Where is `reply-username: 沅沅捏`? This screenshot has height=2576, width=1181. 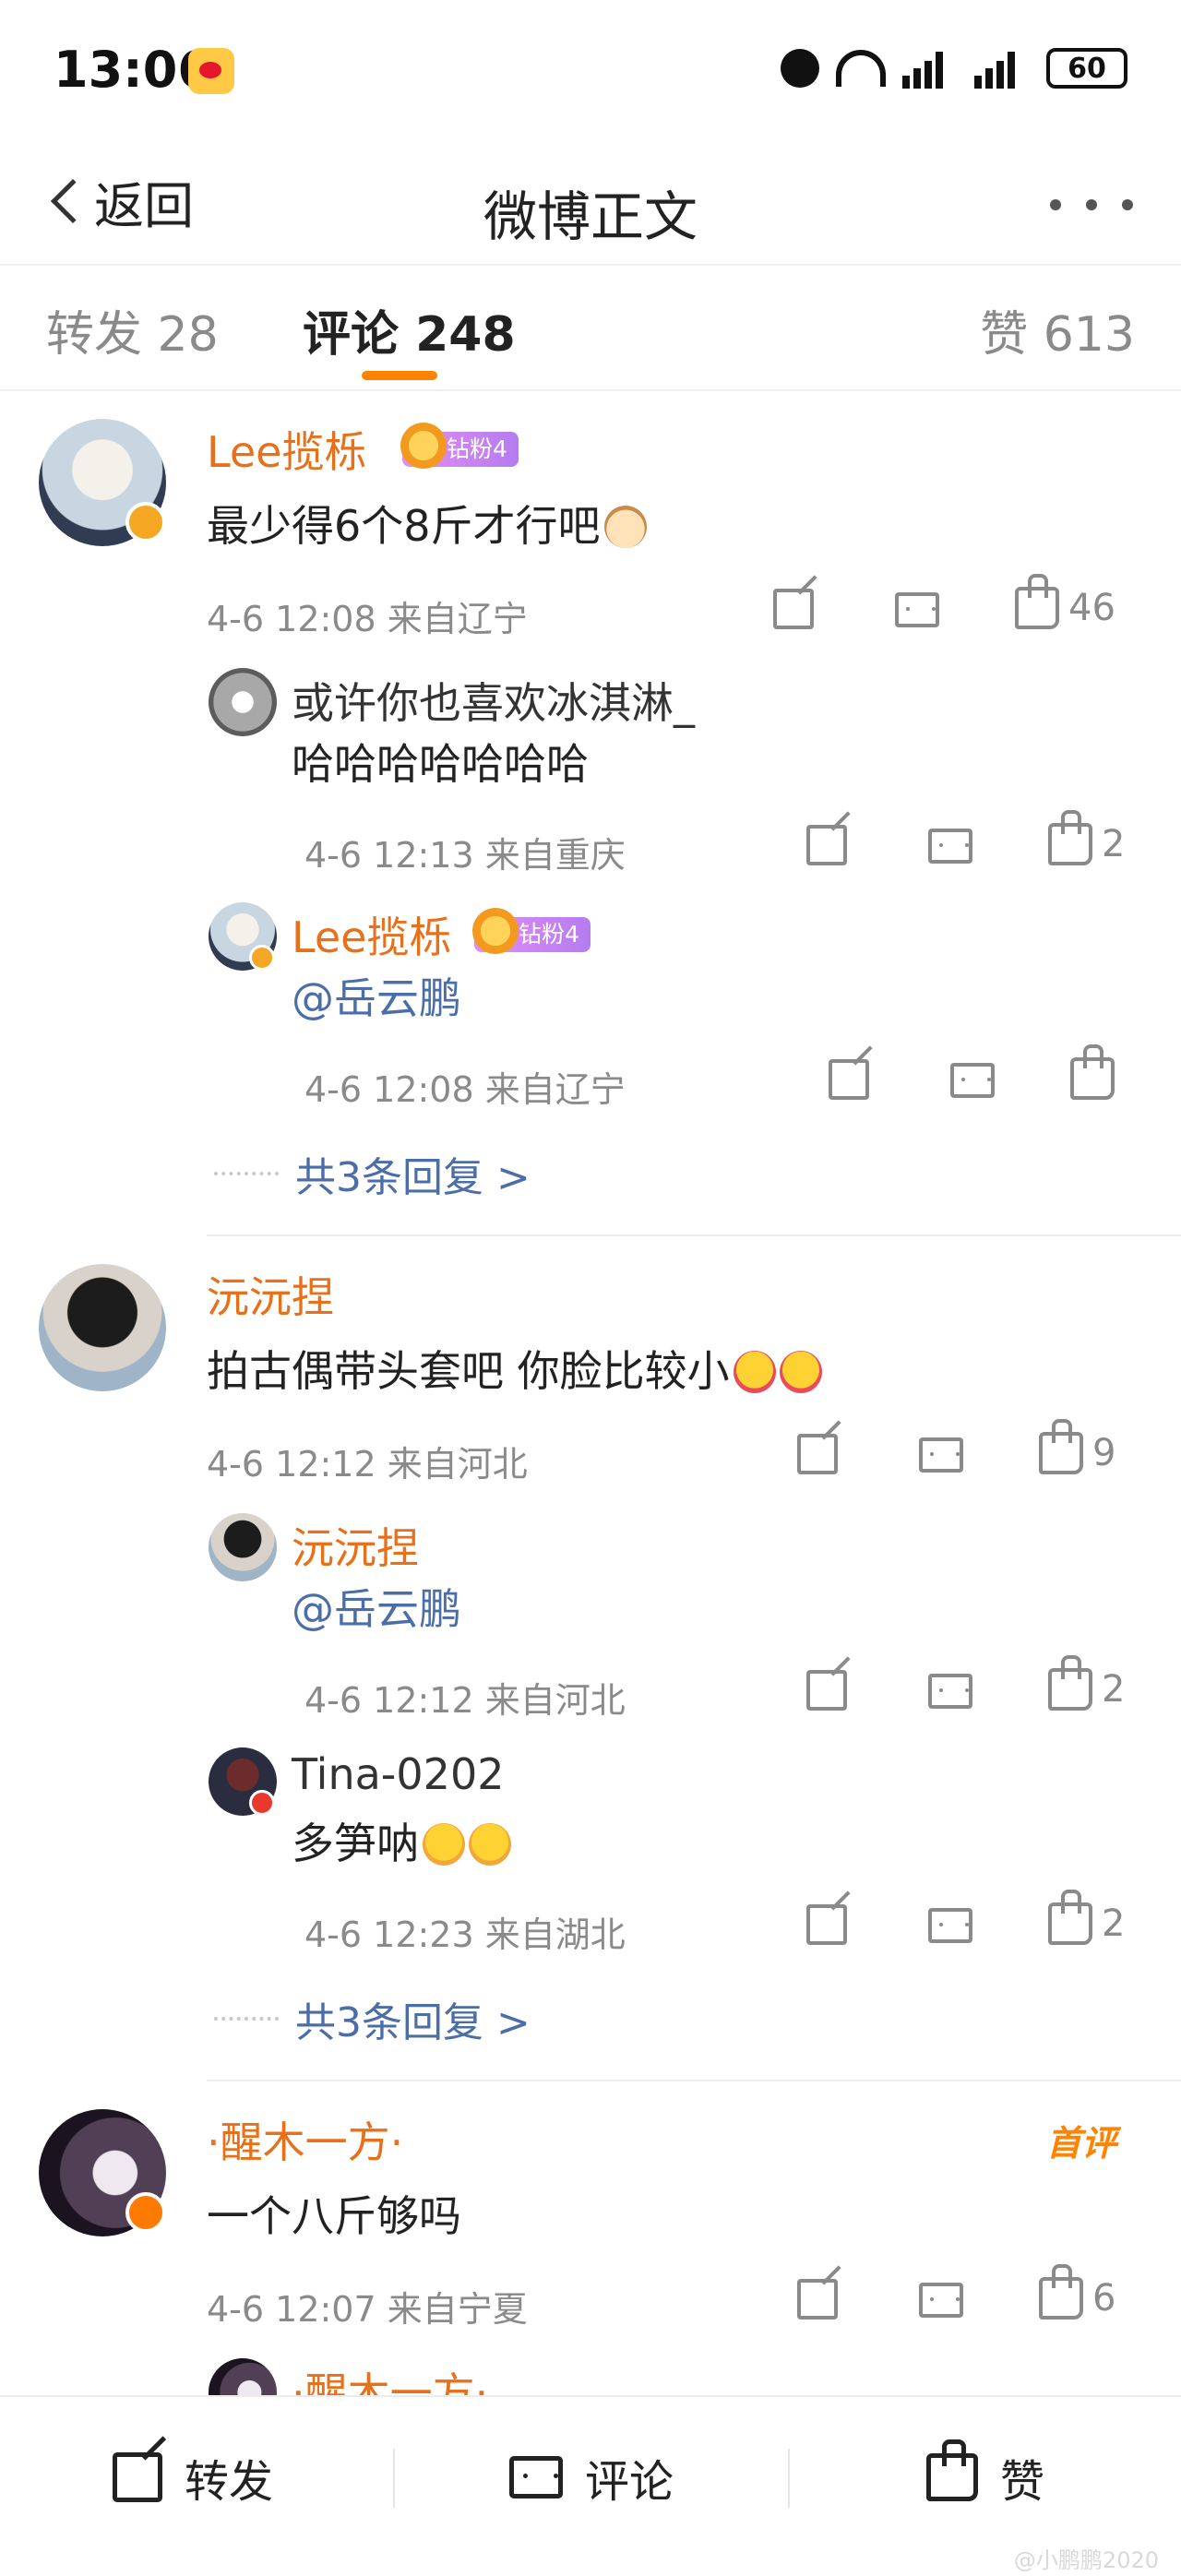
reply-username: 沅沅捏 is located at coordinates (355, 1545).